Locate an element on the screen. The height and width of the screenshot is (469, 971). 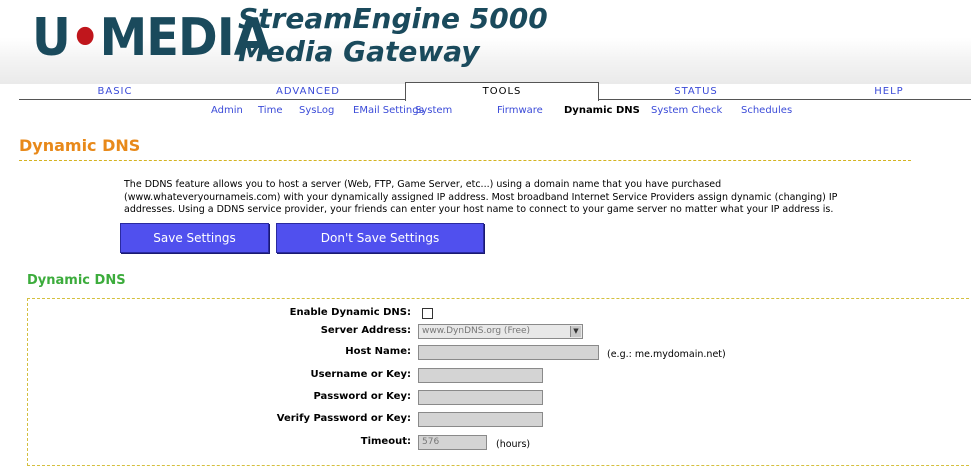
save-settings-button: Save Settings is located at coordinates (194, 238).